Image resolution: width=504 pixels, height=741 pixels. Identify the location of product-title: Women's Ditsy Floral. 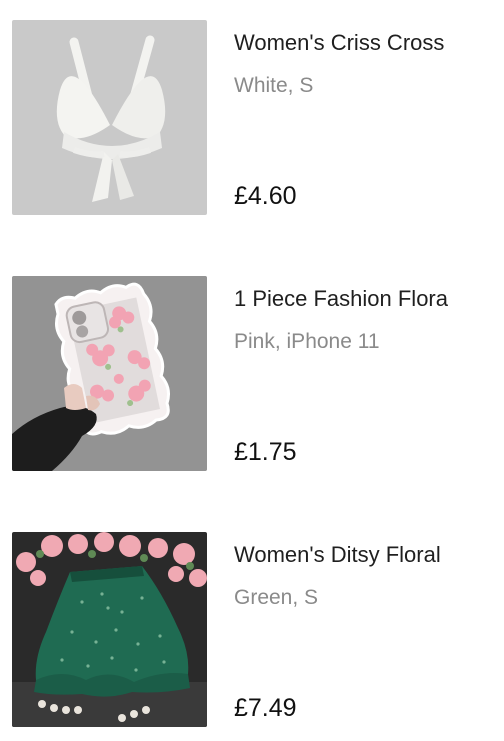
(369, 555).